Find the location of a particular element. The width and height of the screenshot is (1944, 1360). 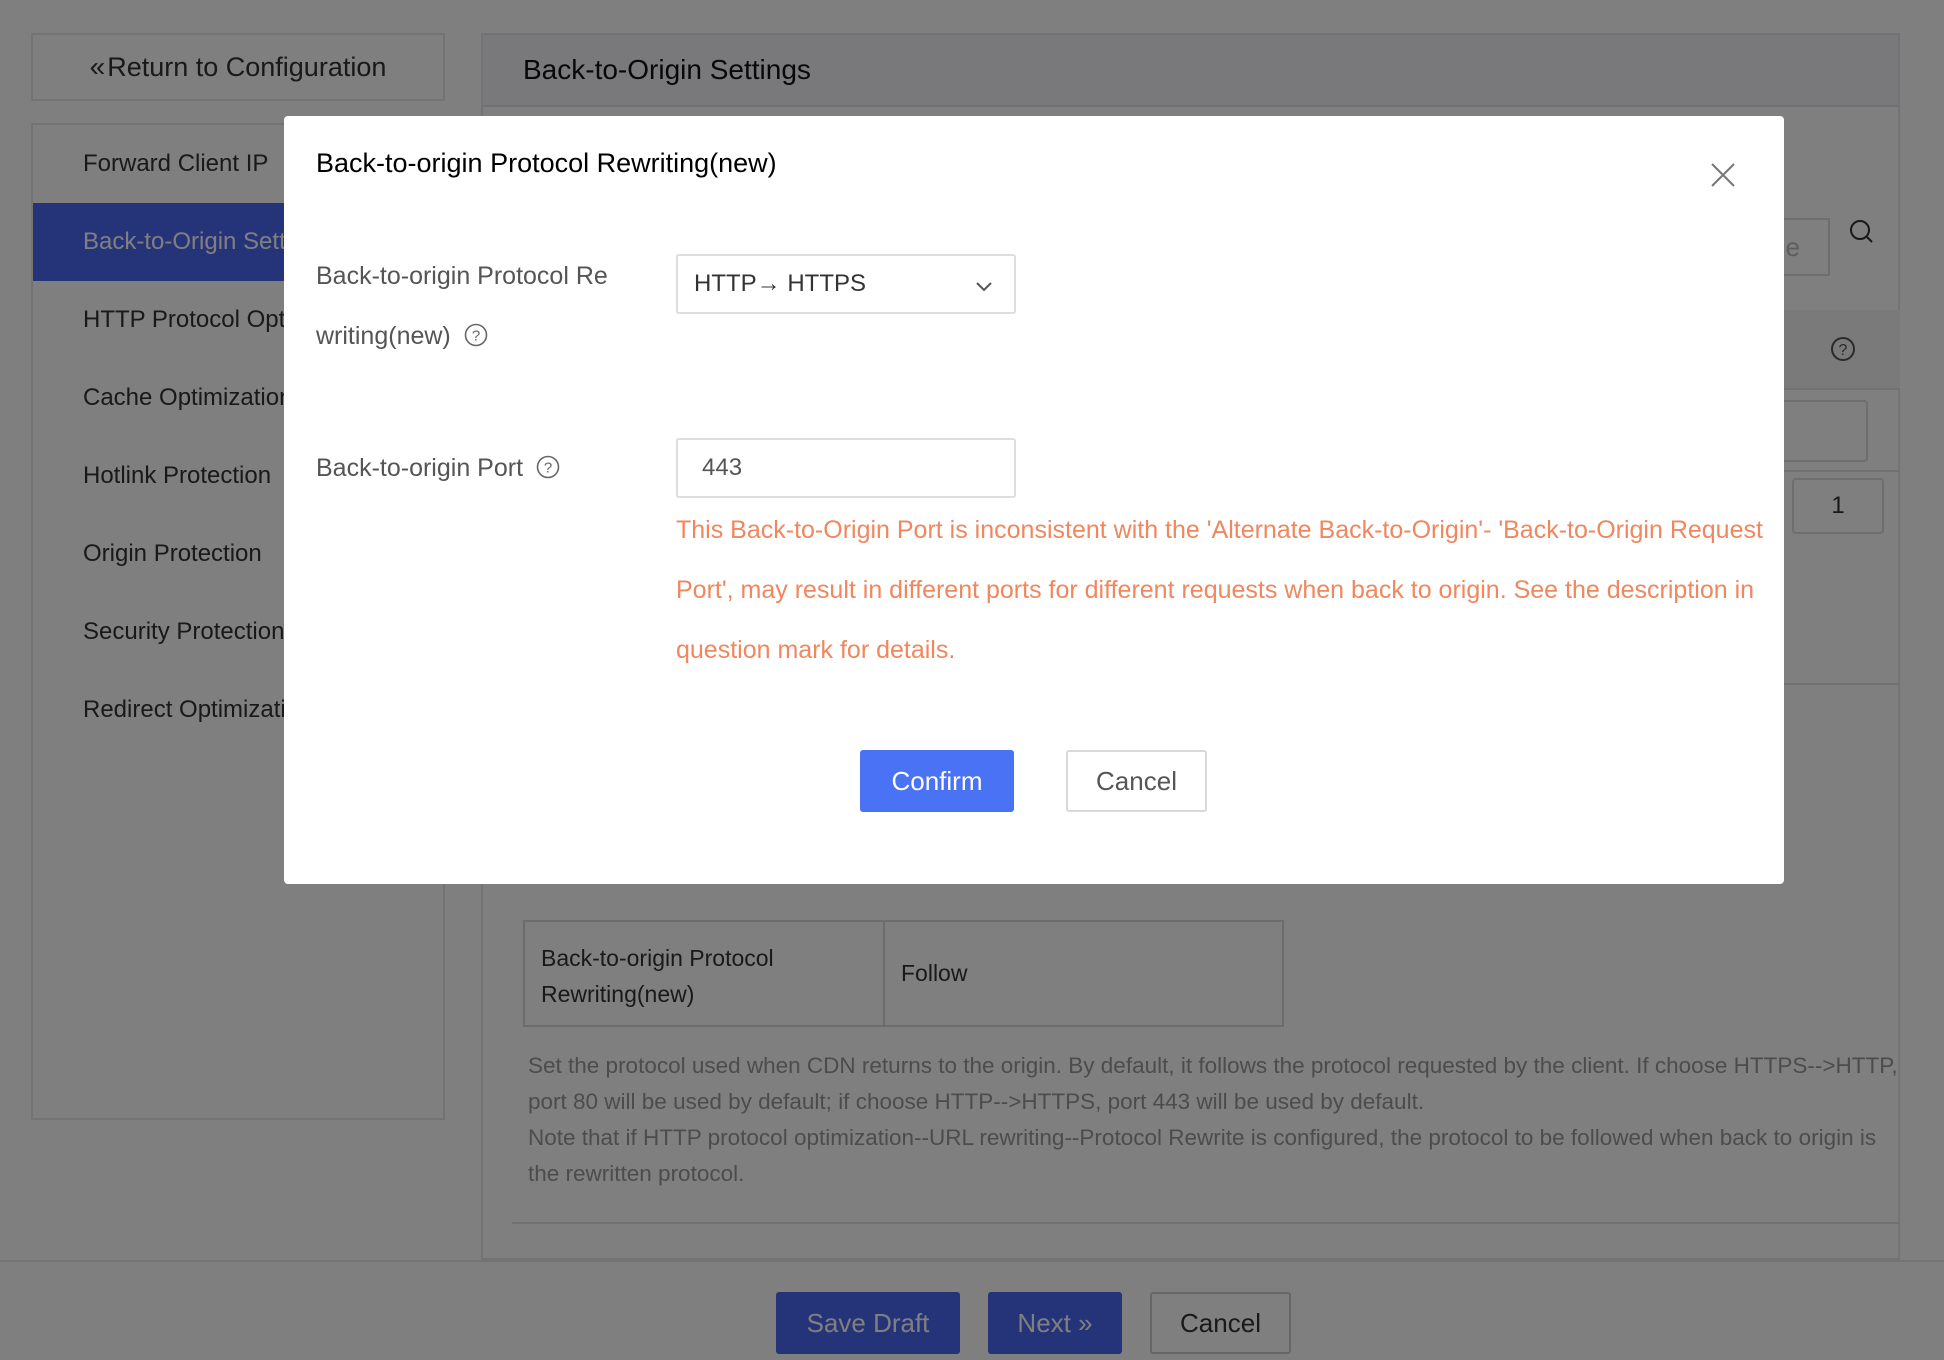

dialog-title: Back-to-origin Protocol Rewriting(new) is located at coordinates (546, 163).